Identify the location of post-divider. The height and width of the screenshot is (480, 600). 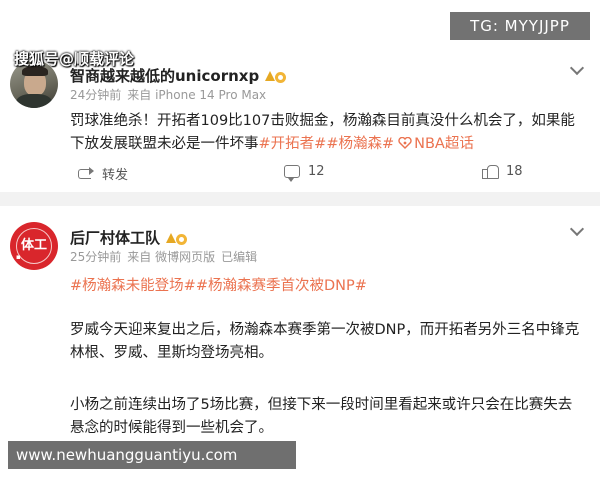
(300, 199).